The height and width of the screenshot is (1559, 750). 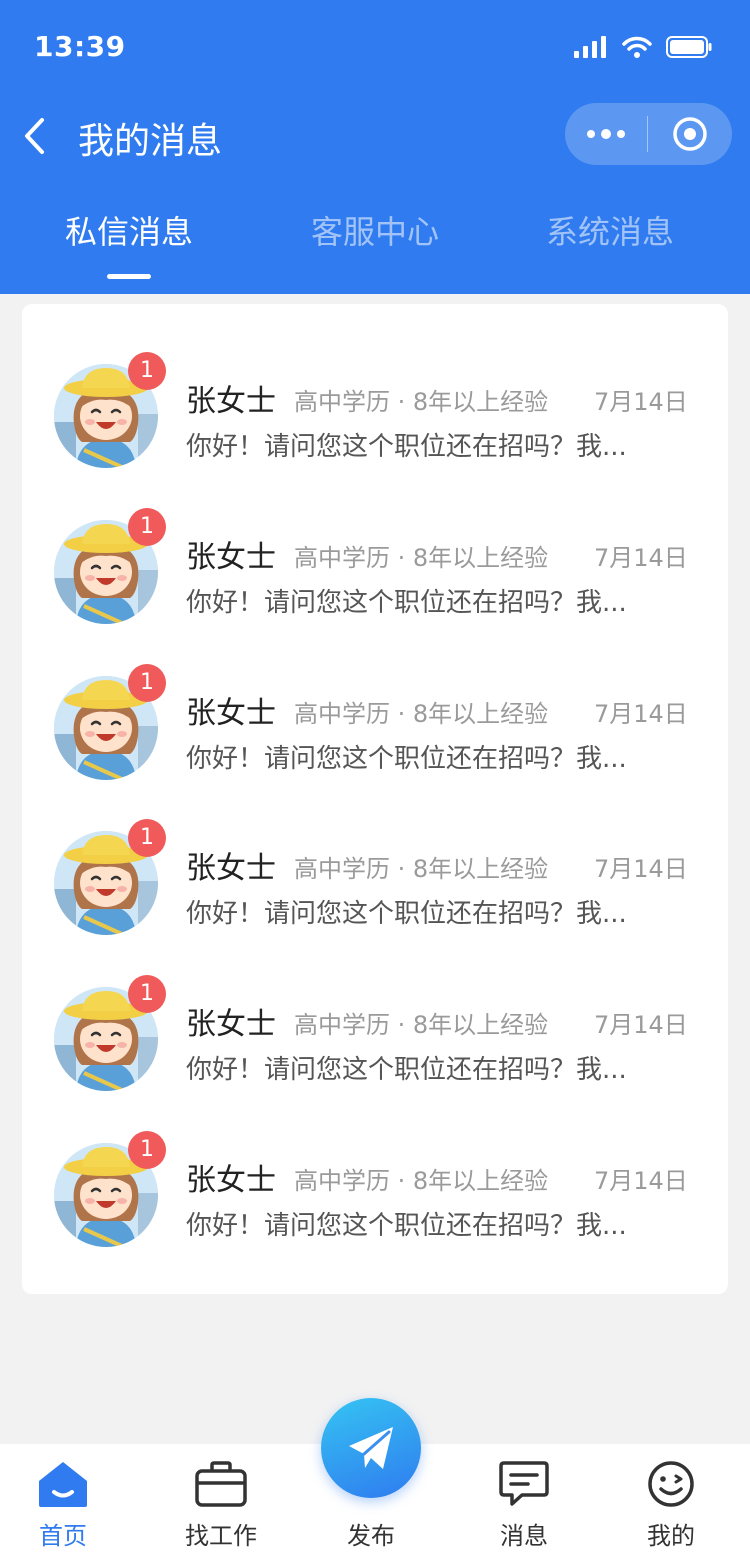 I want to click on briefcase-icon, so click(x=221, y=1484).